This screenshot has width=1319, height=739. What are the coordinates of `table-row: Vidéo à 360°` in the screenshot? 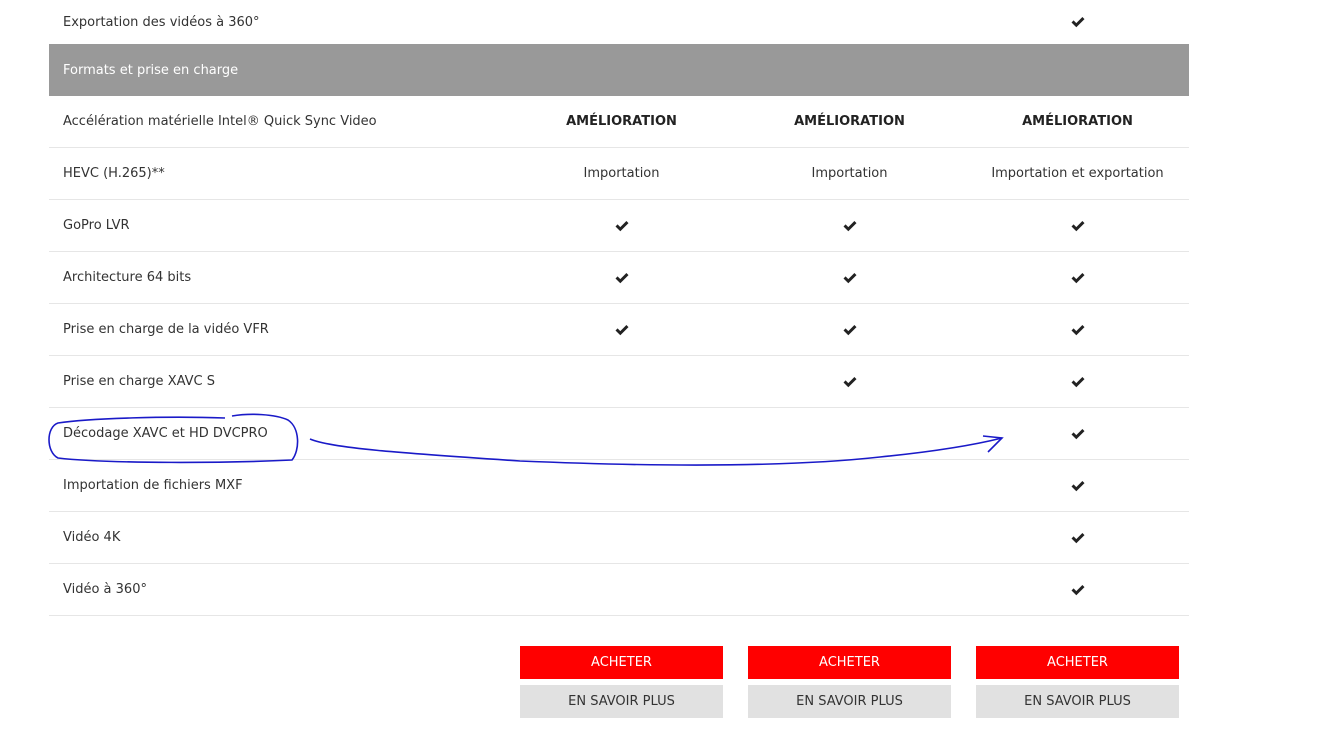 It's located at (619, 590).